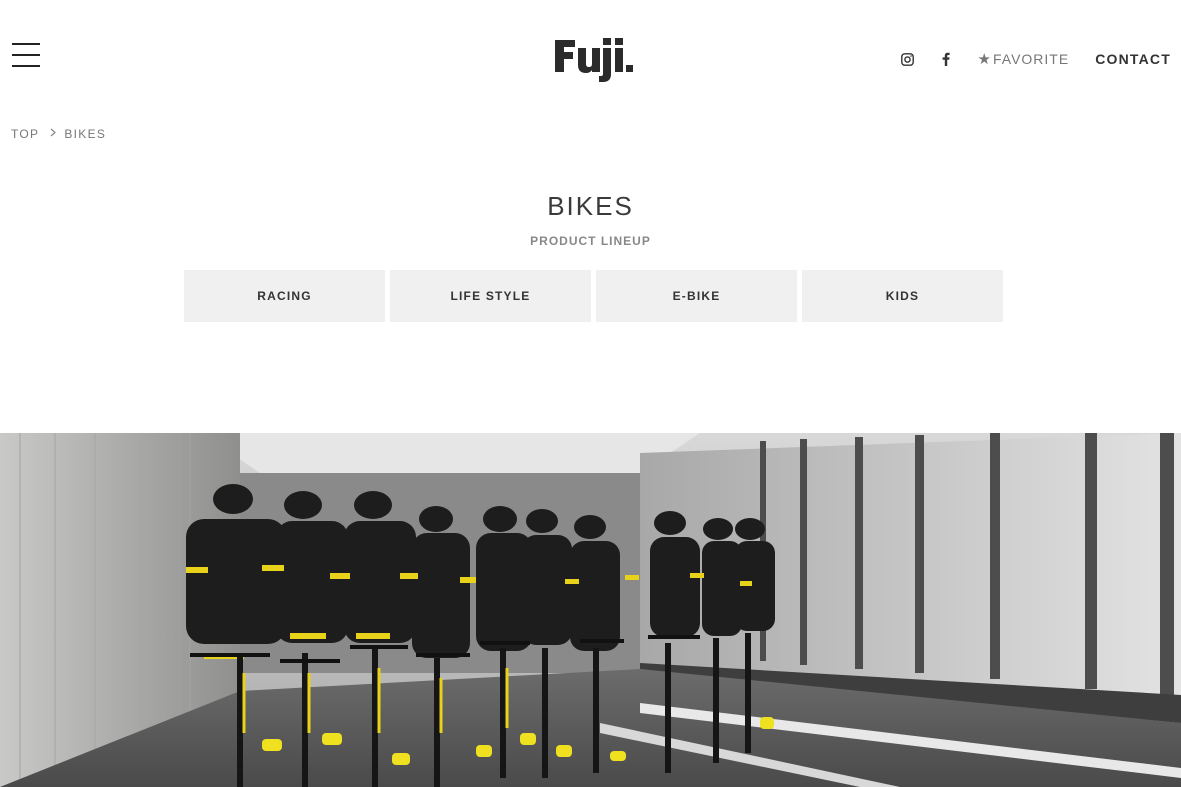  Describe the element at coordinates (902, 296) in the screenshot. I see `tab-kids: KIDS` at that location.